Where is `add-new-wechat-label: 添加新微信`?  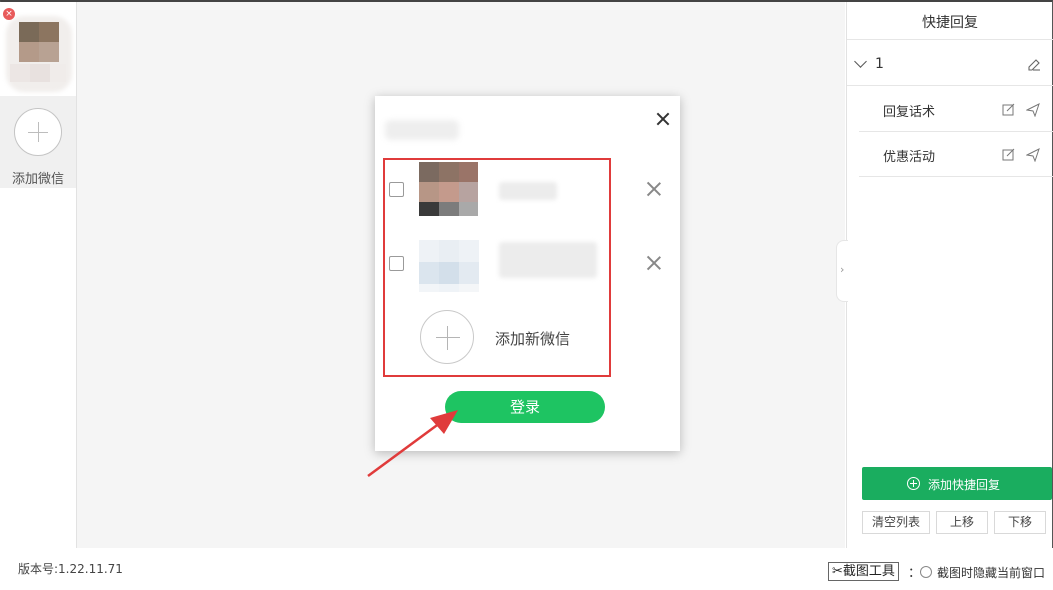
add-new-wechat-label: 添加新微信 is located at coordinates (532, 338).